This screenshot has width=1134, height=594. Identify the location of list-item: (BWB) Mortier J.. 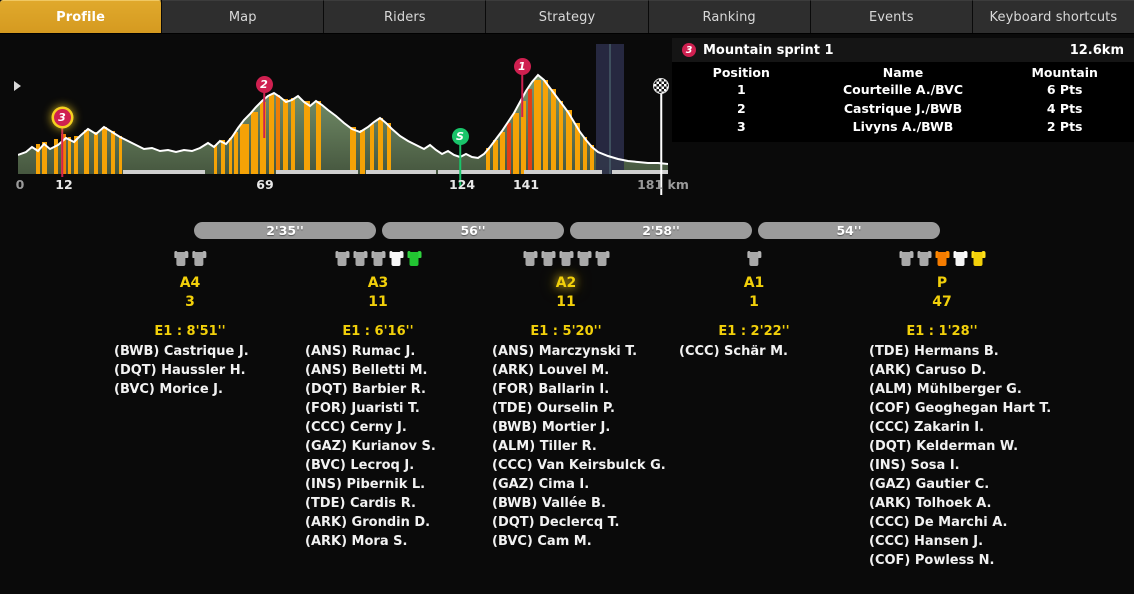
(551, 427).